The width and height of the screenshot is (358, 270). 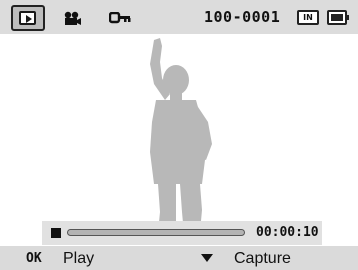 I want to click on stop-icon, so click(x=56, y=233).